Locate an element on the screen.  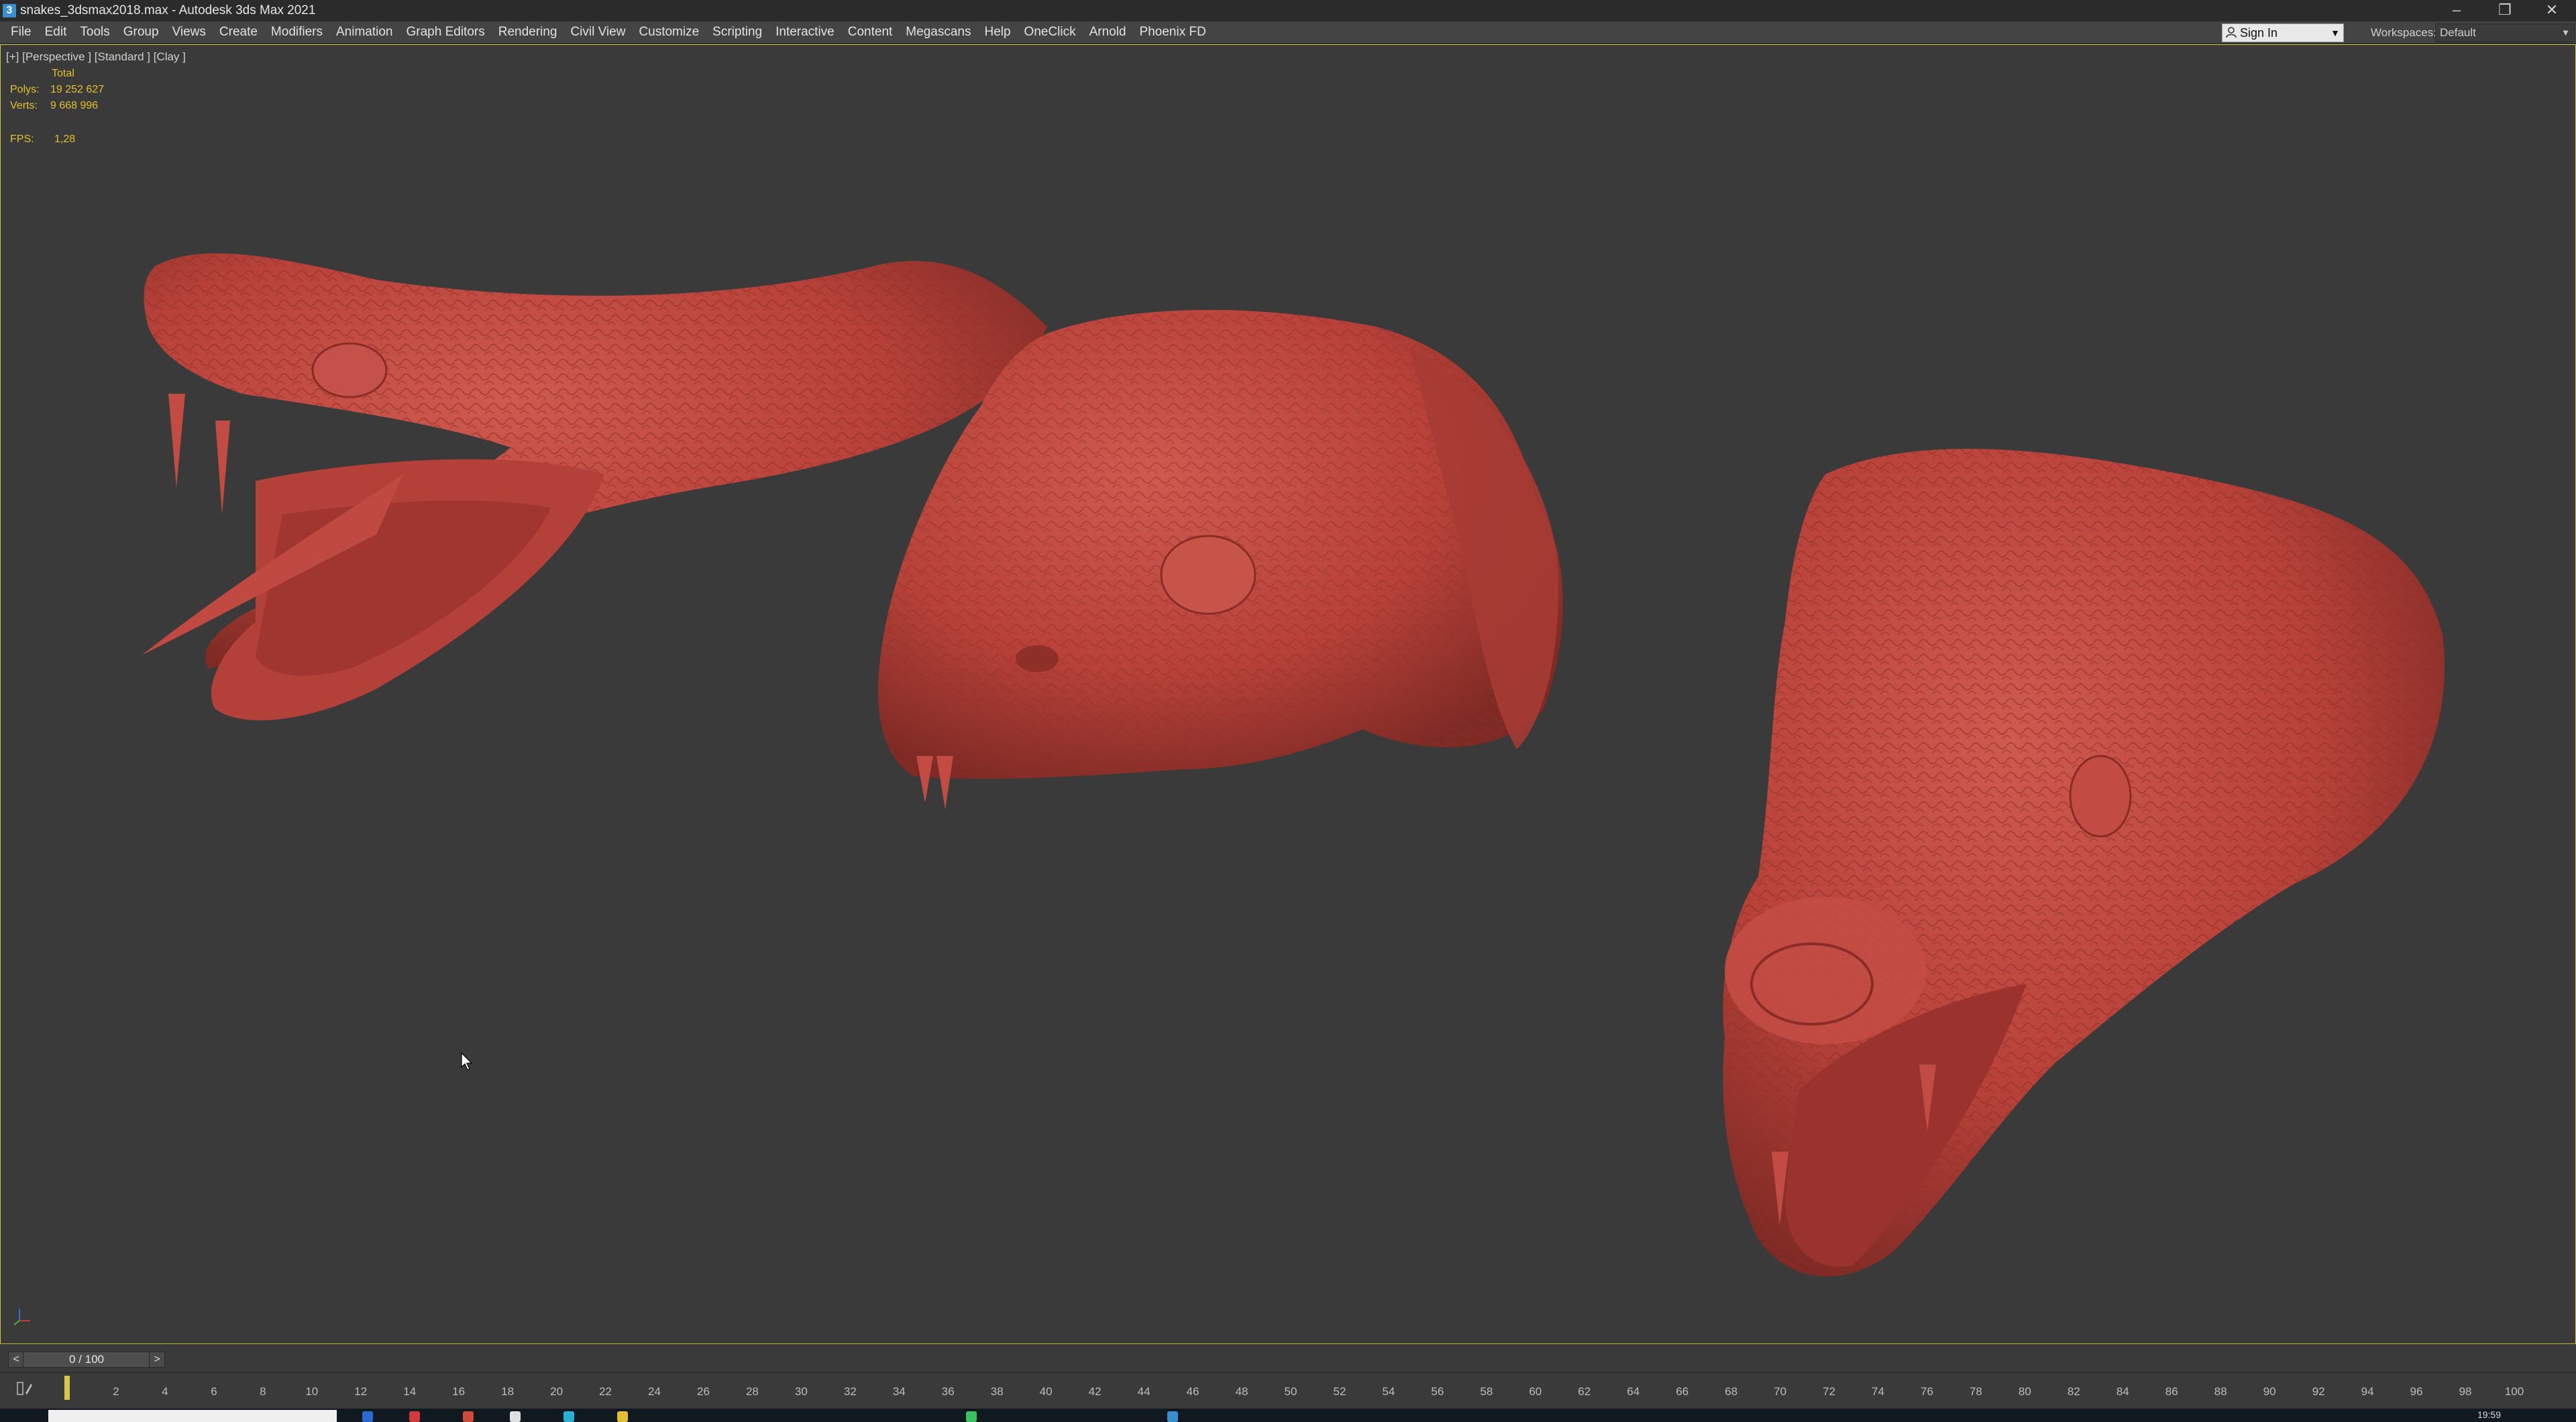
playhead is located at coordinates (67, 1388).